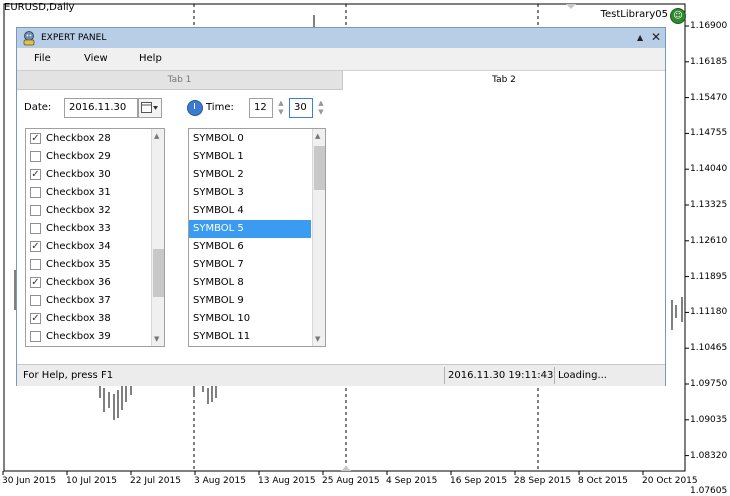  I want to click on date-label: 10 Jul 2015, so click(91, 481).